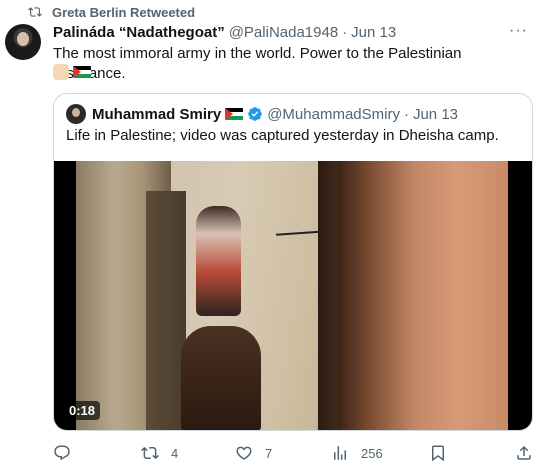 This screenshot has width=542, height=466. What do you see at coordinates (139, 32) in the screenshot?
I see `display-name: Palináda “Nadathegoat”` at bounding box center [139, 32].